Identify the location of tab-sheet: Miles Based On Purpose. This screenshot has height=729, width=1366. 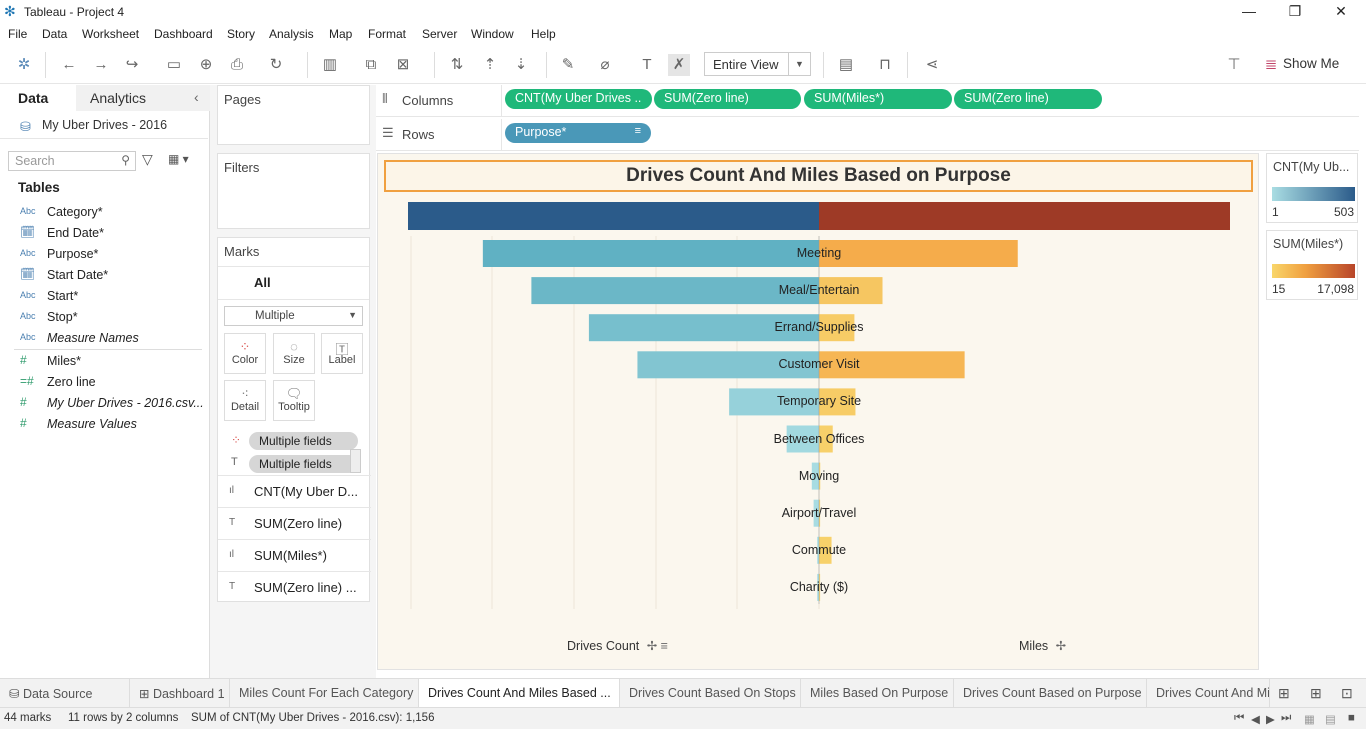
(877, 693).